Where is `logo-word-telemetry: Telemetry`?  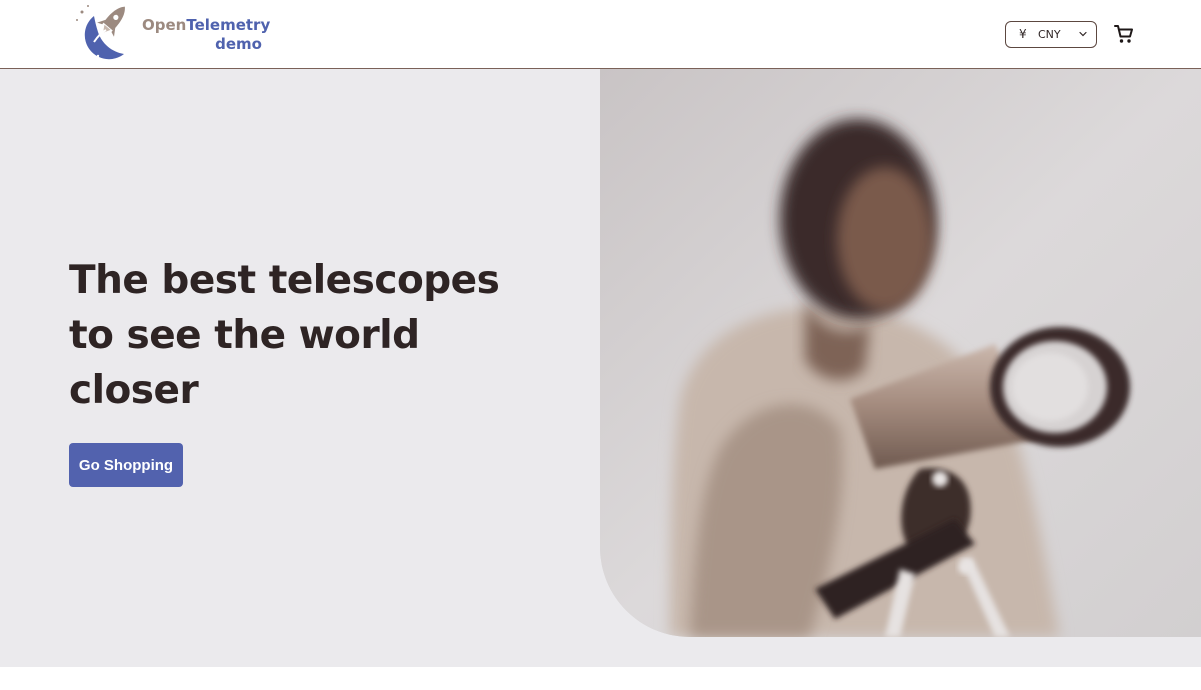 logo-word-telemetry: Telemetry is located at coordinates (228, 25).